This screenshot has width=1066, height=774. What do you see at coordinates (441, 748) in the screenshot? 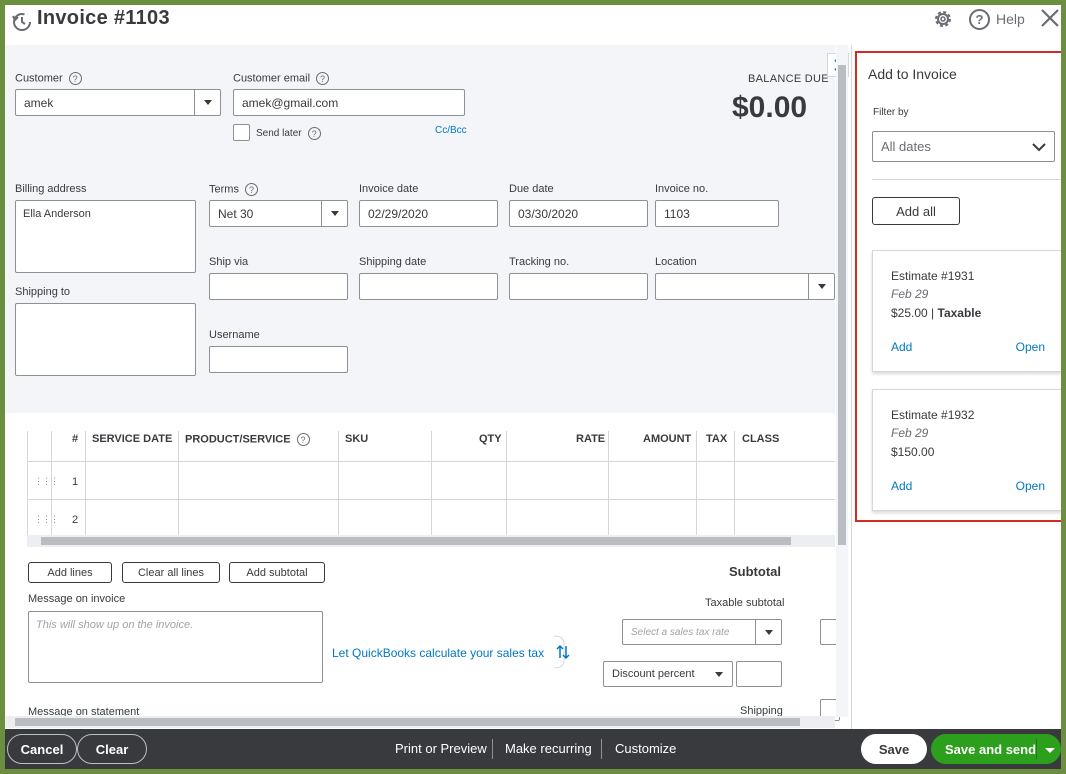
I see `print-preview-button: Print or Preview` at bounding box center [441, 748].